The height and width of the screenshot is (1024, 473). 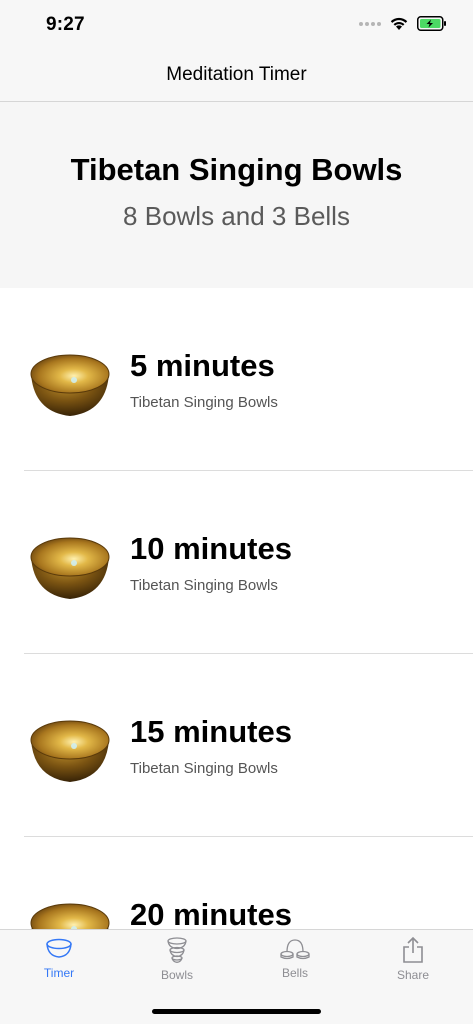 What do you see at coordinates (295, 949) in the screenshot?
I see `bells-icon` at bounding box center [295, 949].